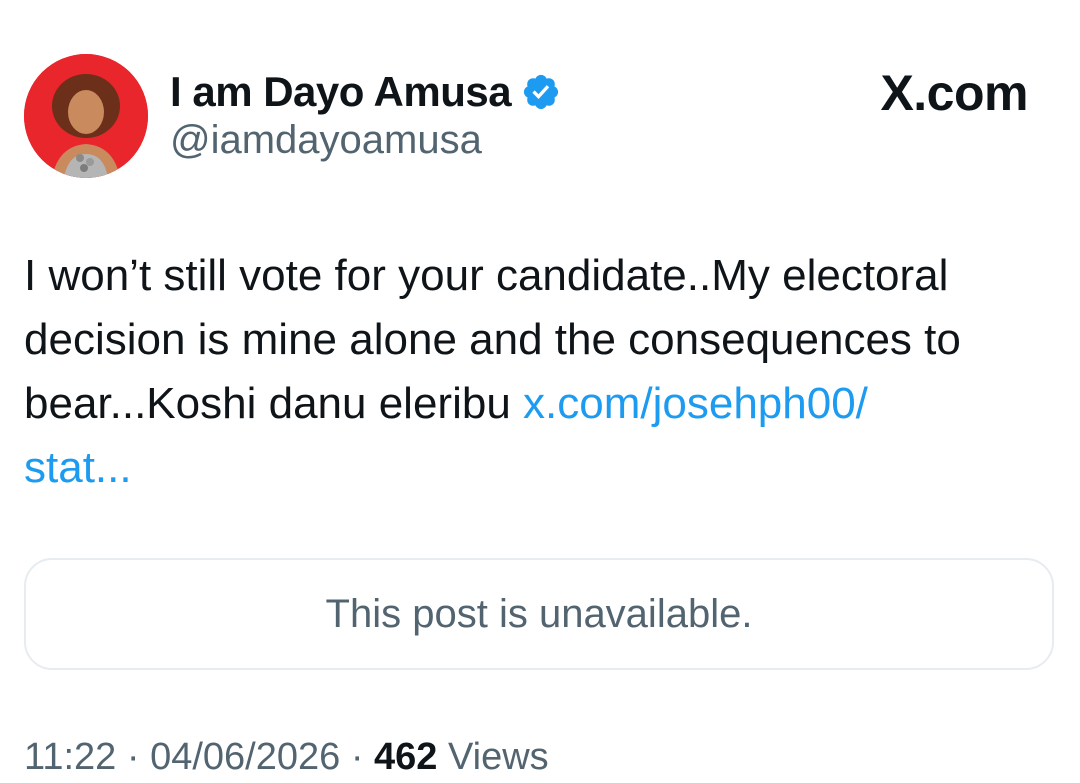 The height and width of the screenshot is (783, 1080). I want to click on quoted-post-card: This post is unavailable., so click(539, 614).